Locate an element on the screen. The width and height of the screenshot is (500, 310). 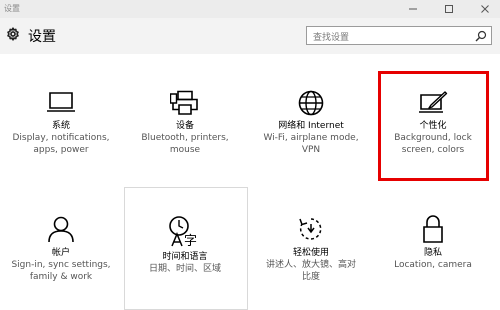
tile-privacy: 隐私 Location, camera is located at coordinates (433, 243).